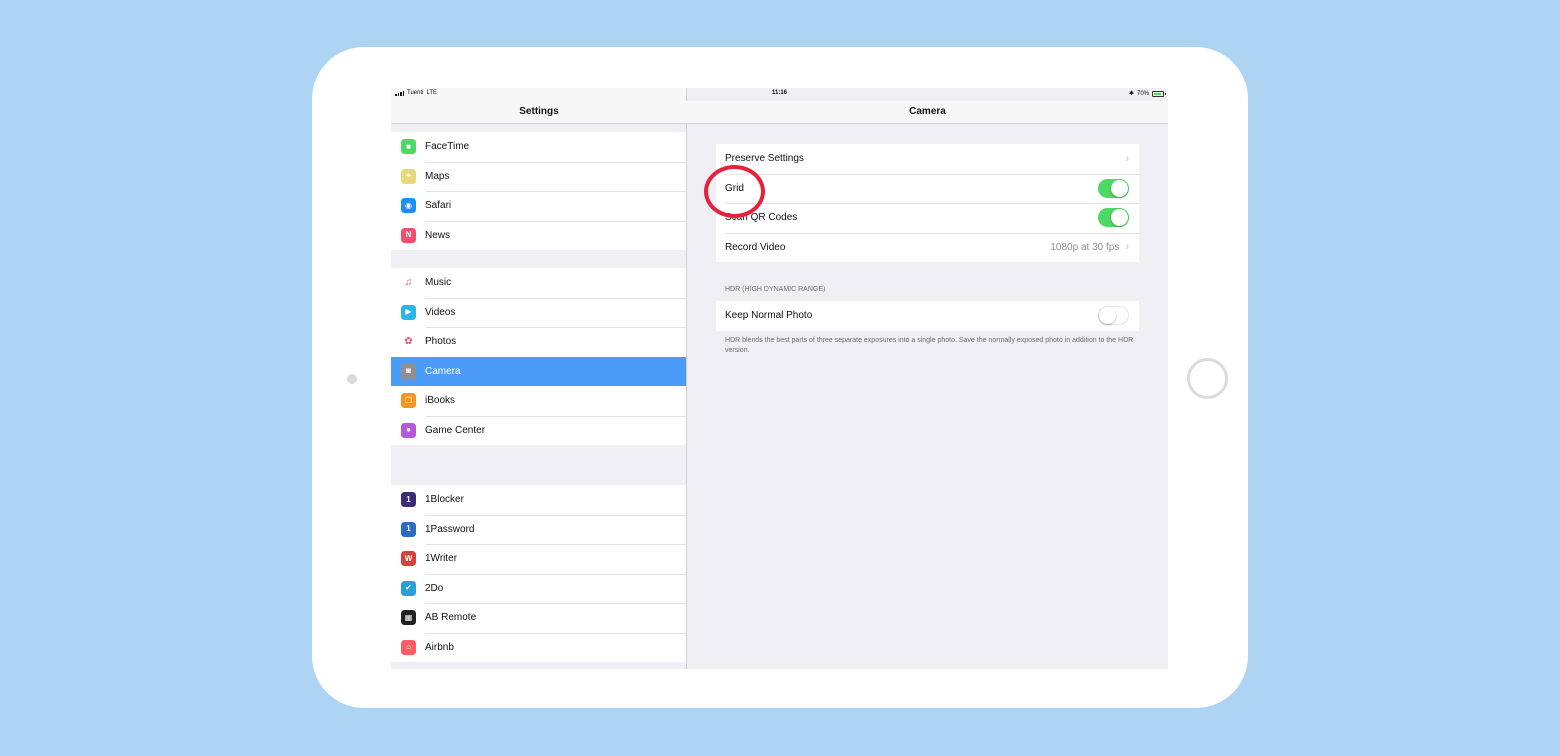 This screenshot has width=1560, height=756. I want to click on grid-row: Grid, so click(927, 188).